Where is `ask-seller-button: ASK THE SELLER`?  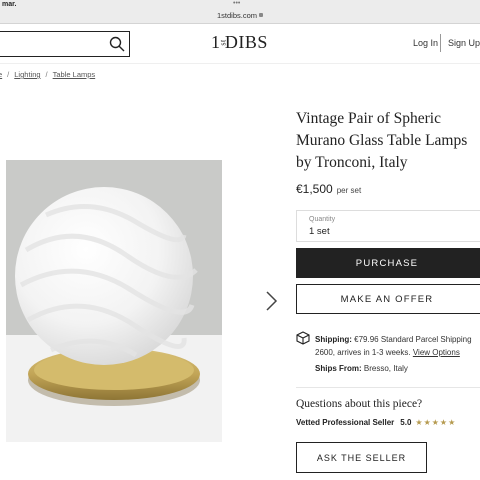 ask-seller-button: ASK THE SELLER is located at coordinates (361, 457).